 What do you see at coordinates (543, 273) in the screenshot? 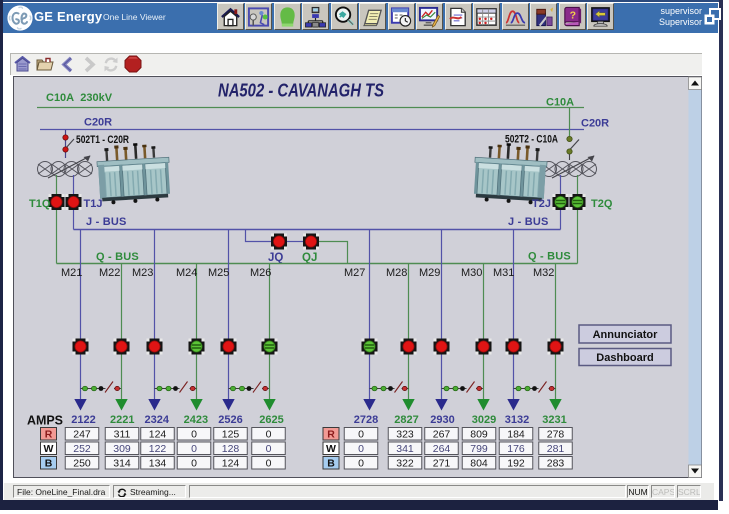
I see `svg-text: M32` at bounding box center [543, 273].